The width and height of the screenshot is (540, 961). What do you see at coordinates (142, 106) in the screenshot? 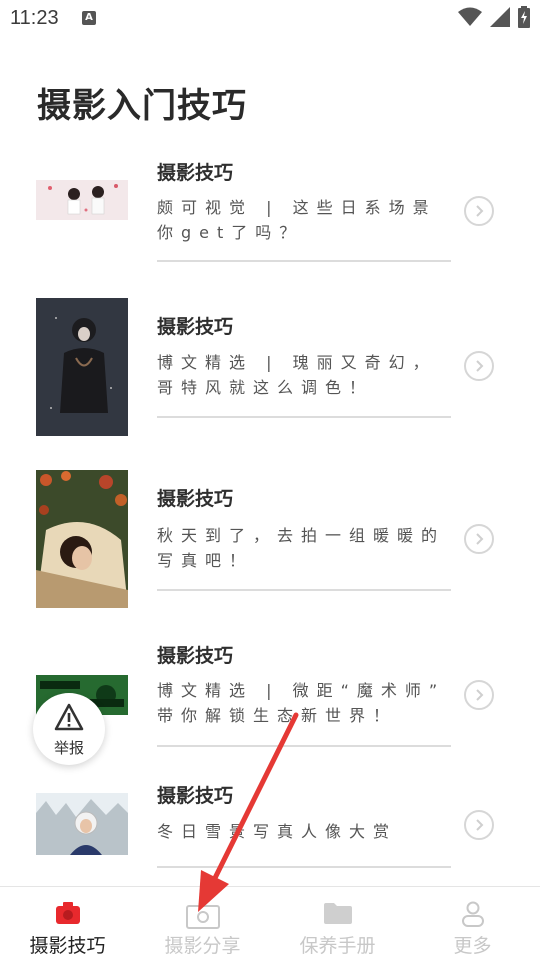
I see `page-title: 摄影入门技巧` at bounding box center [142, 106].